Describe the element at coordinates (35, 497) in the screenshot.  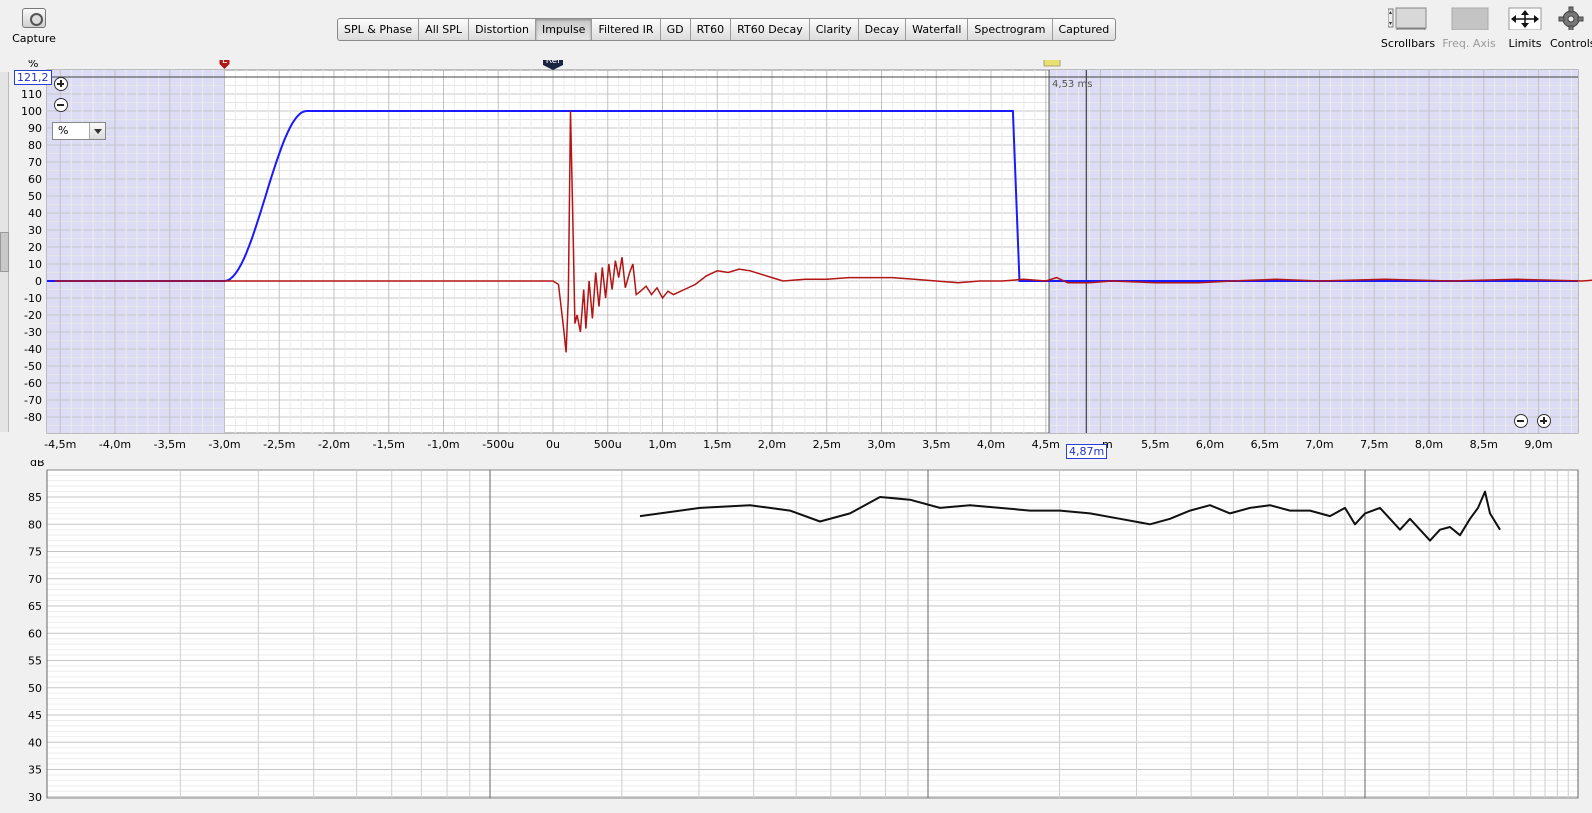
I see `y-tick-label: 85` at that location.